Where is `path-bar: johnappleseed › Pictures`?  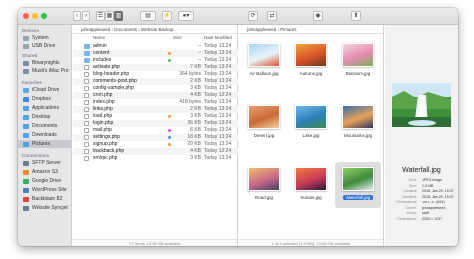 path-bar: johnappleseed › Pictures is located at coordinates (311, 29).